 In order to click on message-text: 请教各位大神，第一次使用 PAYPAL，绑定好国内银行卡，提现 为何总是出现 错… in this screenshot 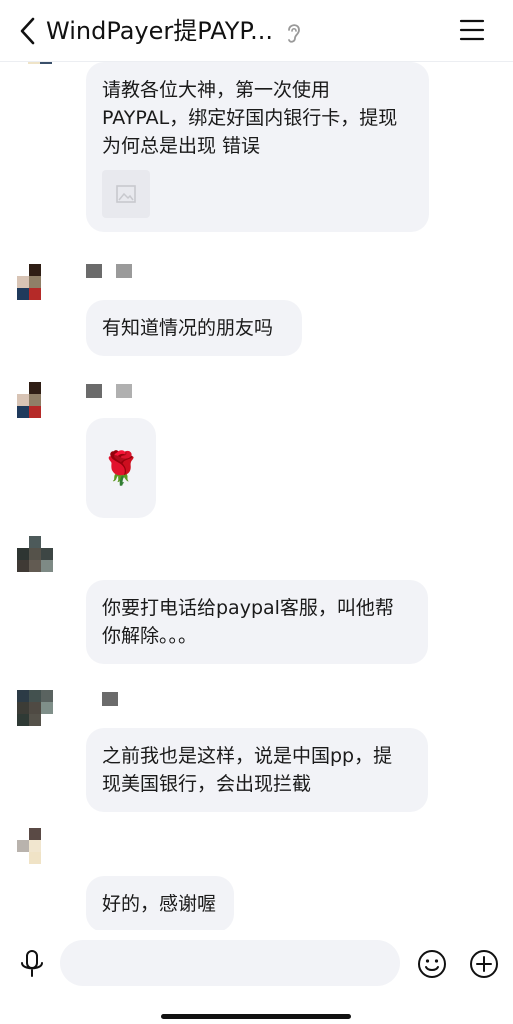, I will do `click(250, 118)`.